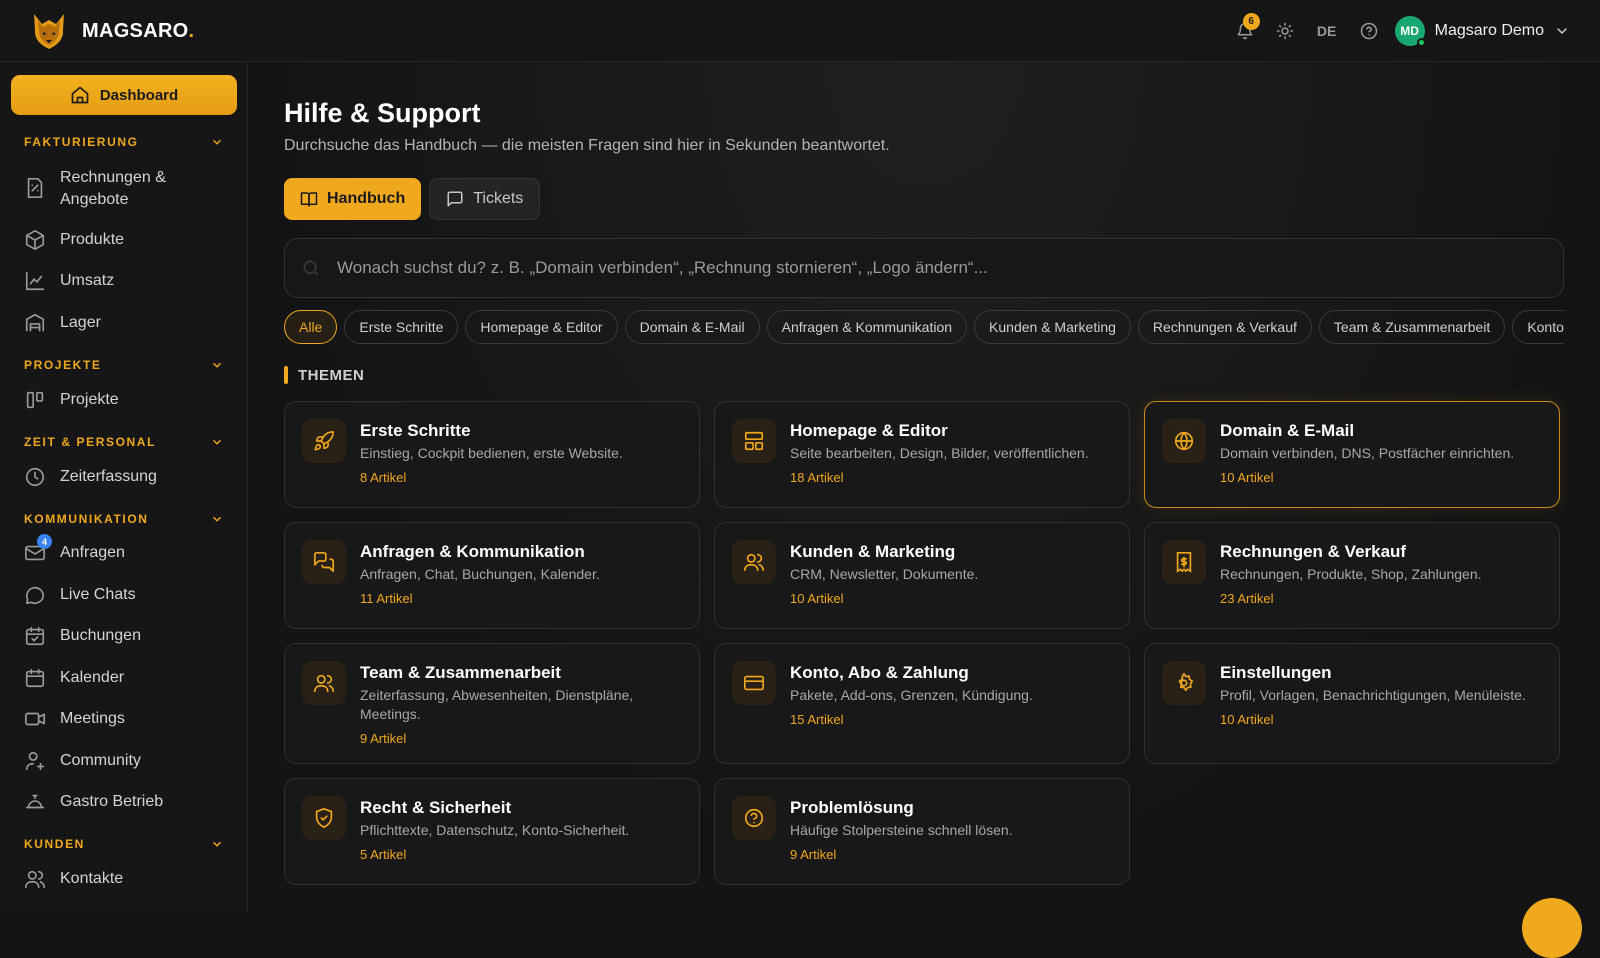  I want to click on sidebar-item-meetings: Meetings, so click(129, 719).